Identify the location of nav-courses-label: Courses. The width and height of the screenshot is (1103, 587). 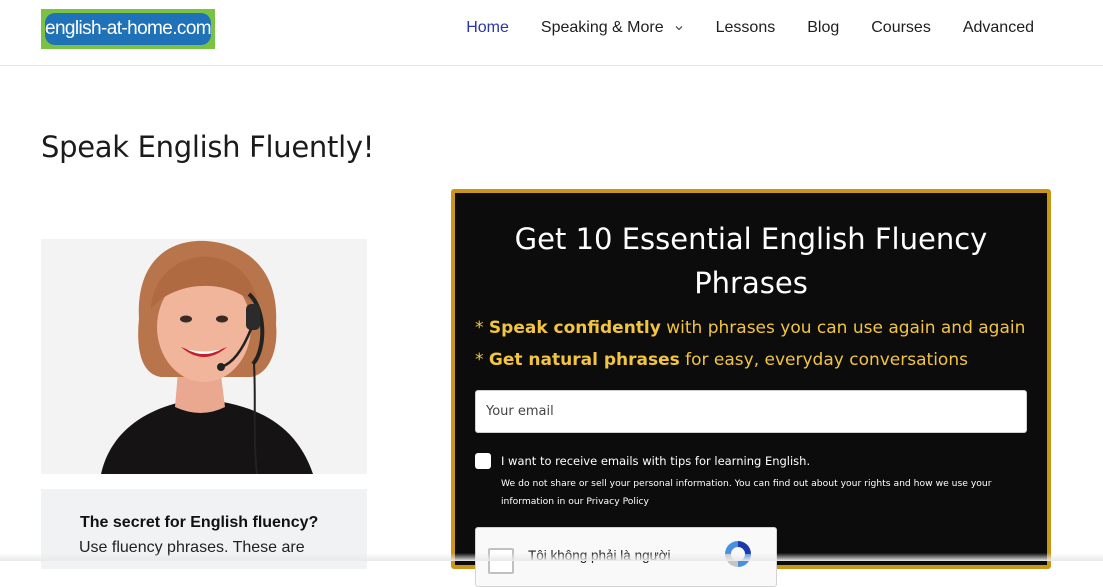
(901, 27).